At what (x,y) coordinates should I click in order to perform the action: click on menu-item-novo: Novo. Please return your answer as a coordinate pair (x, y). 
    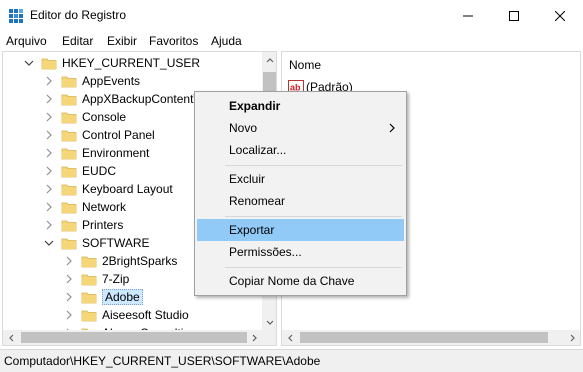
    Looking at the image, I should click on (300, 128).